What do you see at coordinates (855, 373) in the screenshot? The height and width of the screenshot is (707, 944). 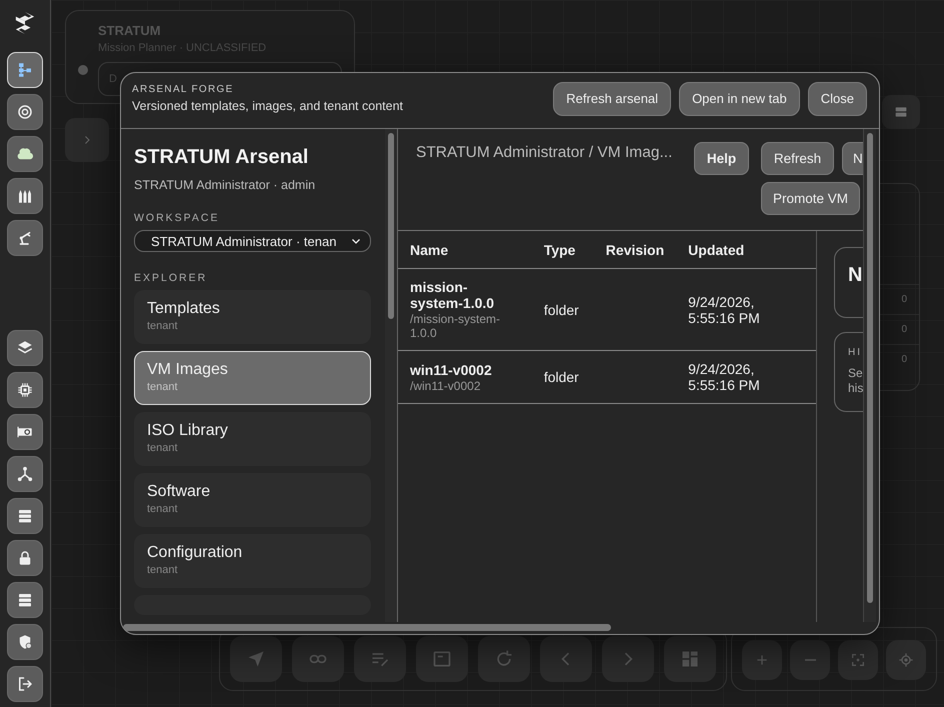 I see `card-text: Se` at bounding box center [855, 373].